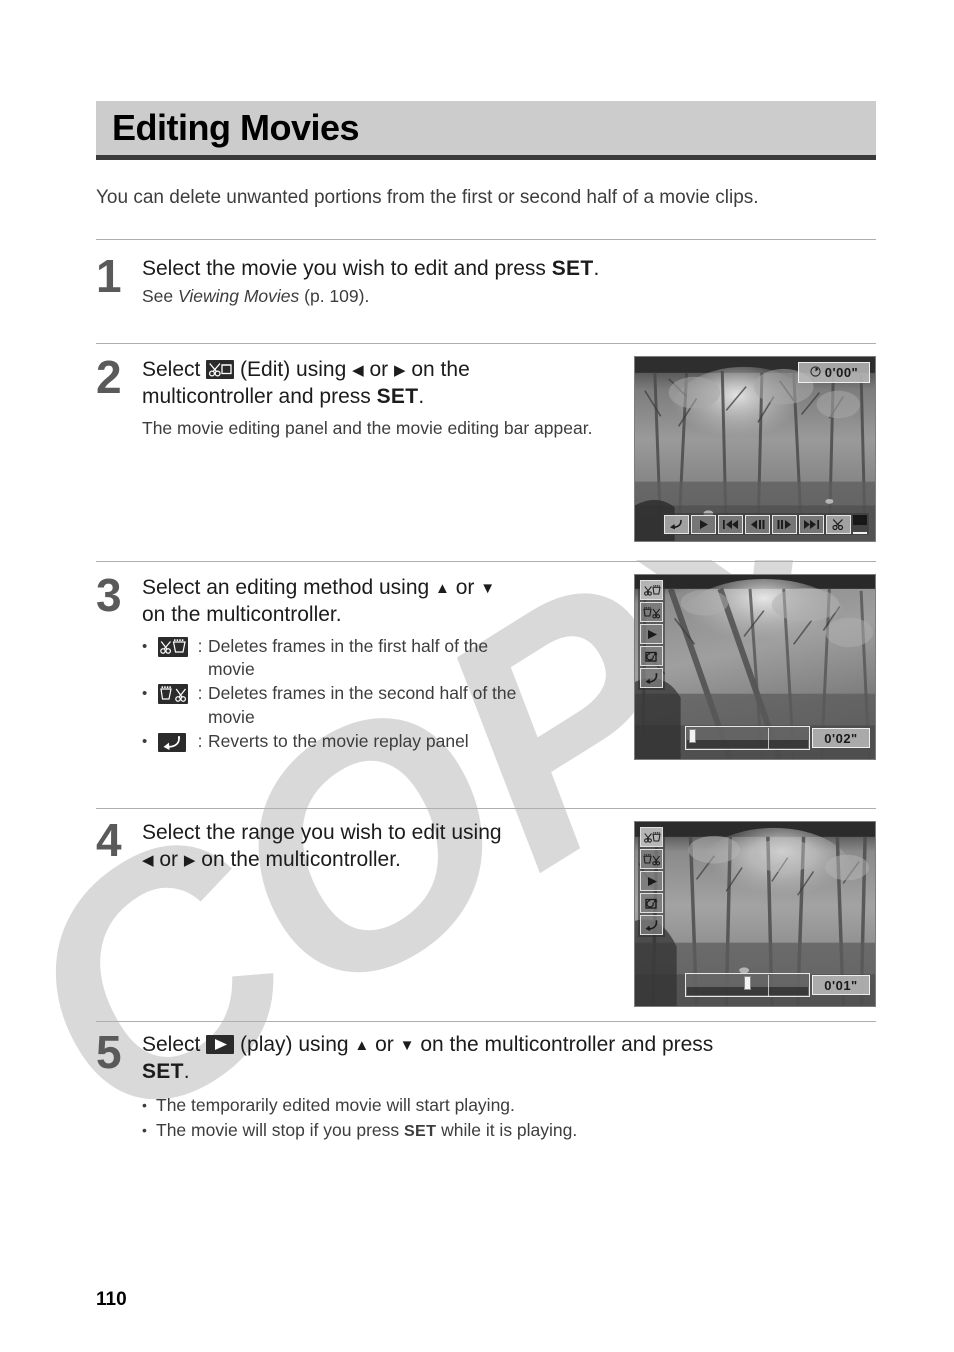  I want to click on movie-replay-control-bar, so click(765, 524).